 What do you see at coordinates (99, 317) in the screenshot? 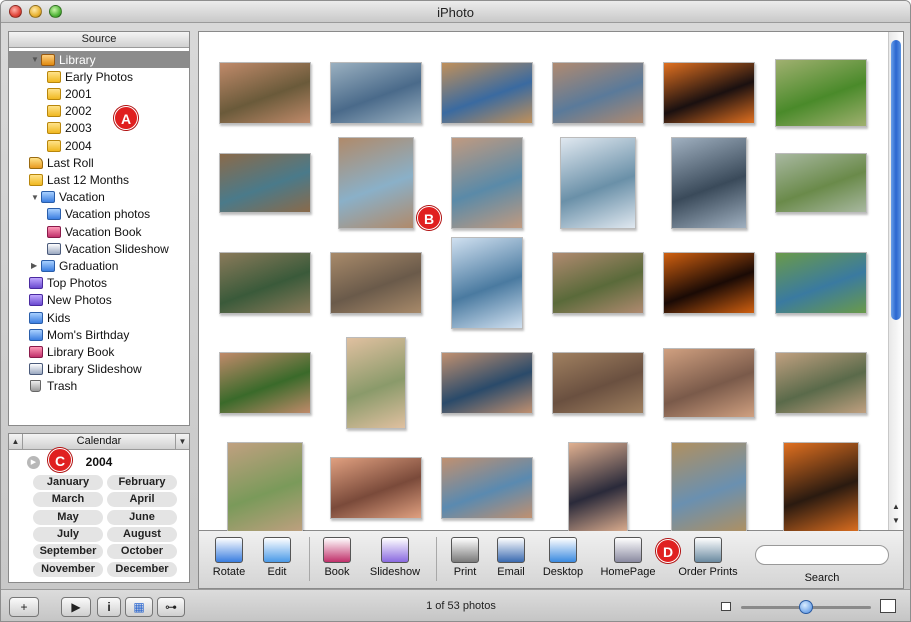
I see `source-item: Kids` at bounding box center [99, 317].